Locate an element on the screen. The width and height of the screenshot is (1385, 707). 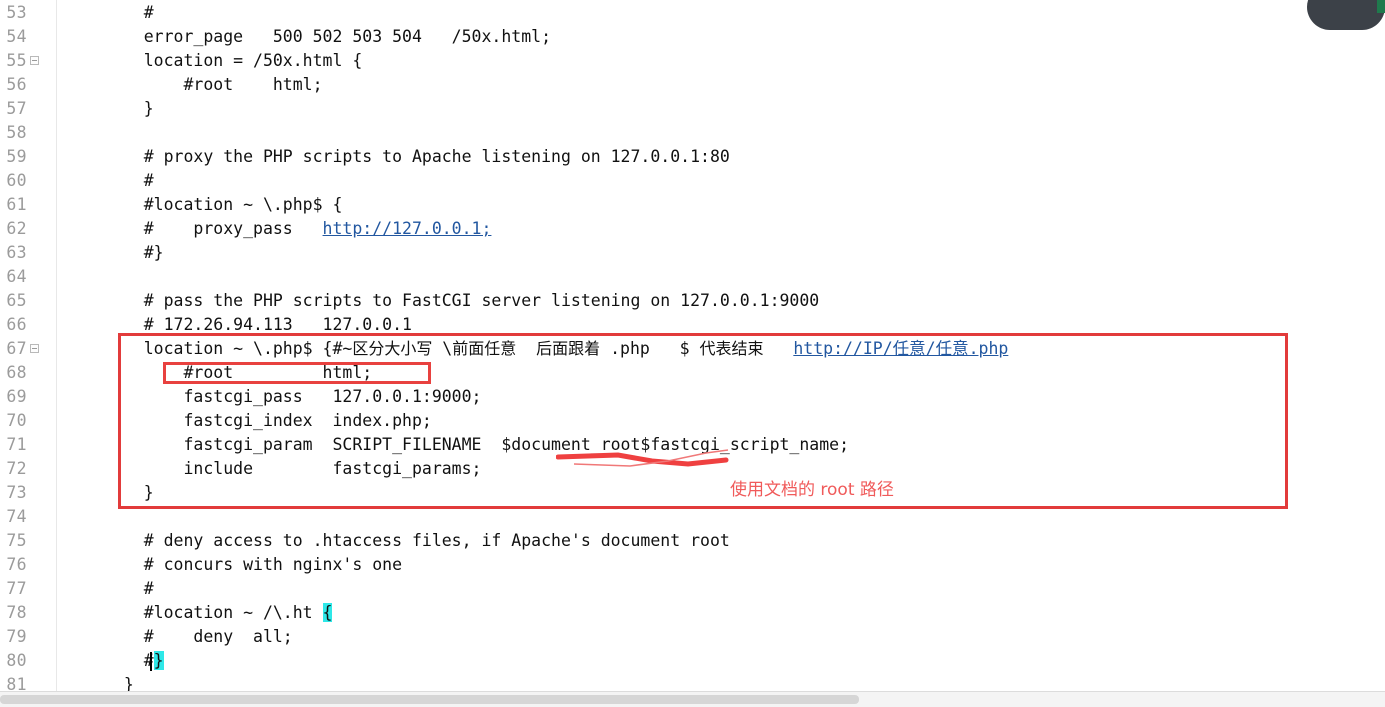
inline-comment-cjk: 前面任意 is located at coordinates (484, 348).